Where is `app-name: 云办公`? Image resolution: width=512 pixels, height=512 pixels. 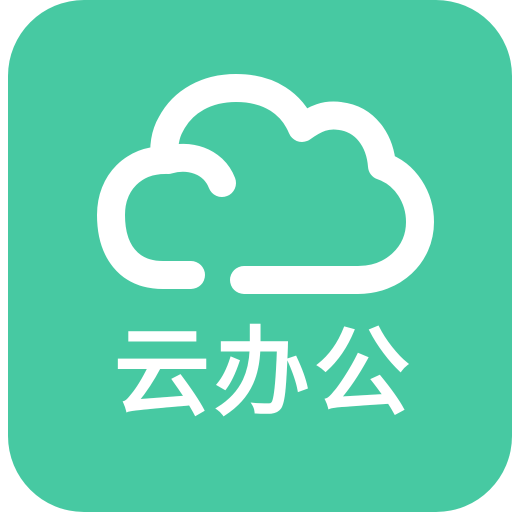 app-name: 云办公 is located at coordinates (264, 373).